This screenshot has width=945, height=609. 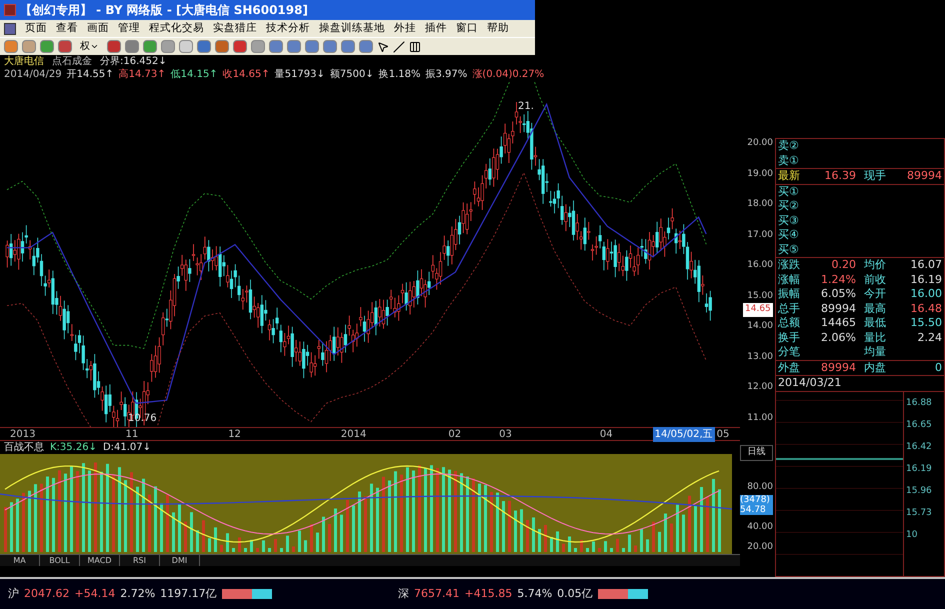 What do you see at coordinates (760, 387) in the screenshot?
I see `price-axis-label: 12.00` at bounding box center [760, 387].